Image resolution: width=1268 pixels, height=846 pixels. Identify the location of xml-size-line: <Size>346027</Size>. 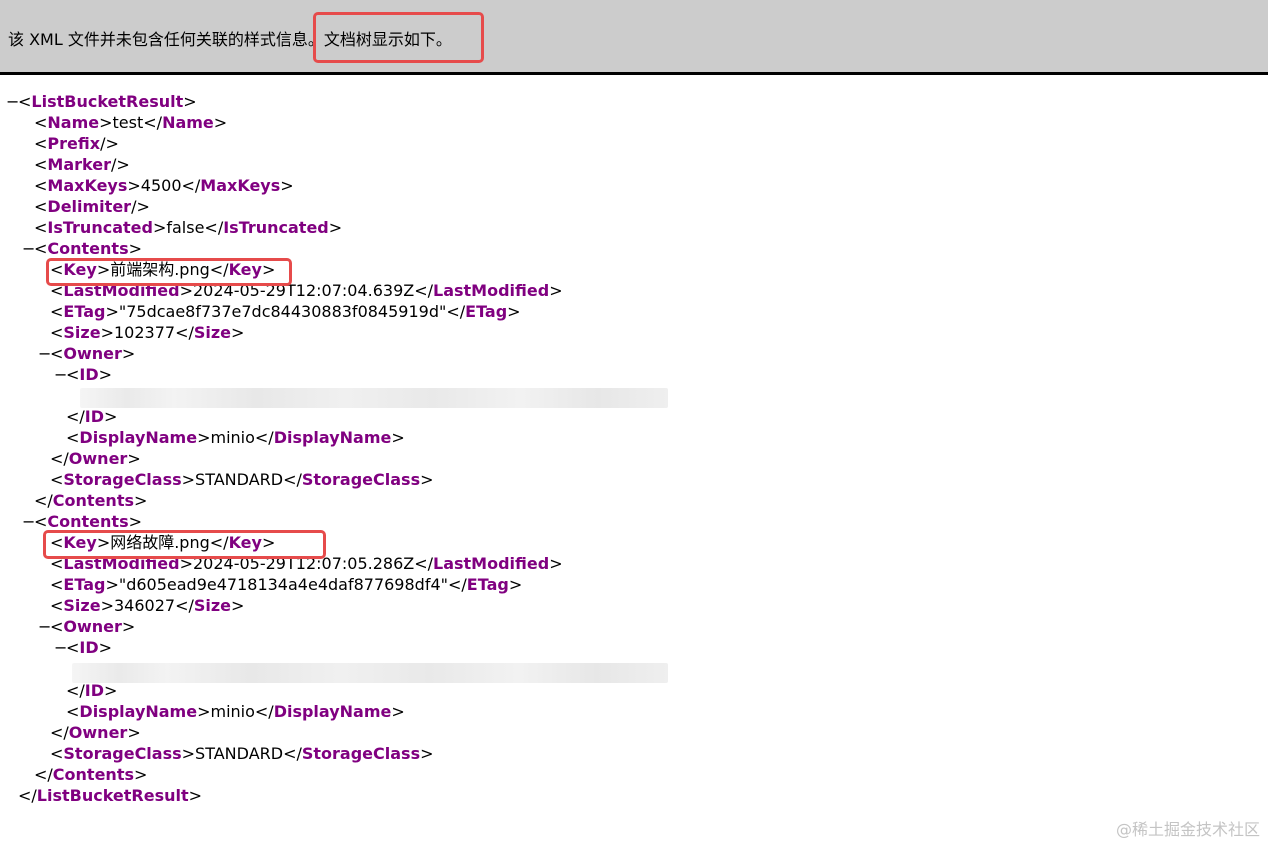
(147, 605).